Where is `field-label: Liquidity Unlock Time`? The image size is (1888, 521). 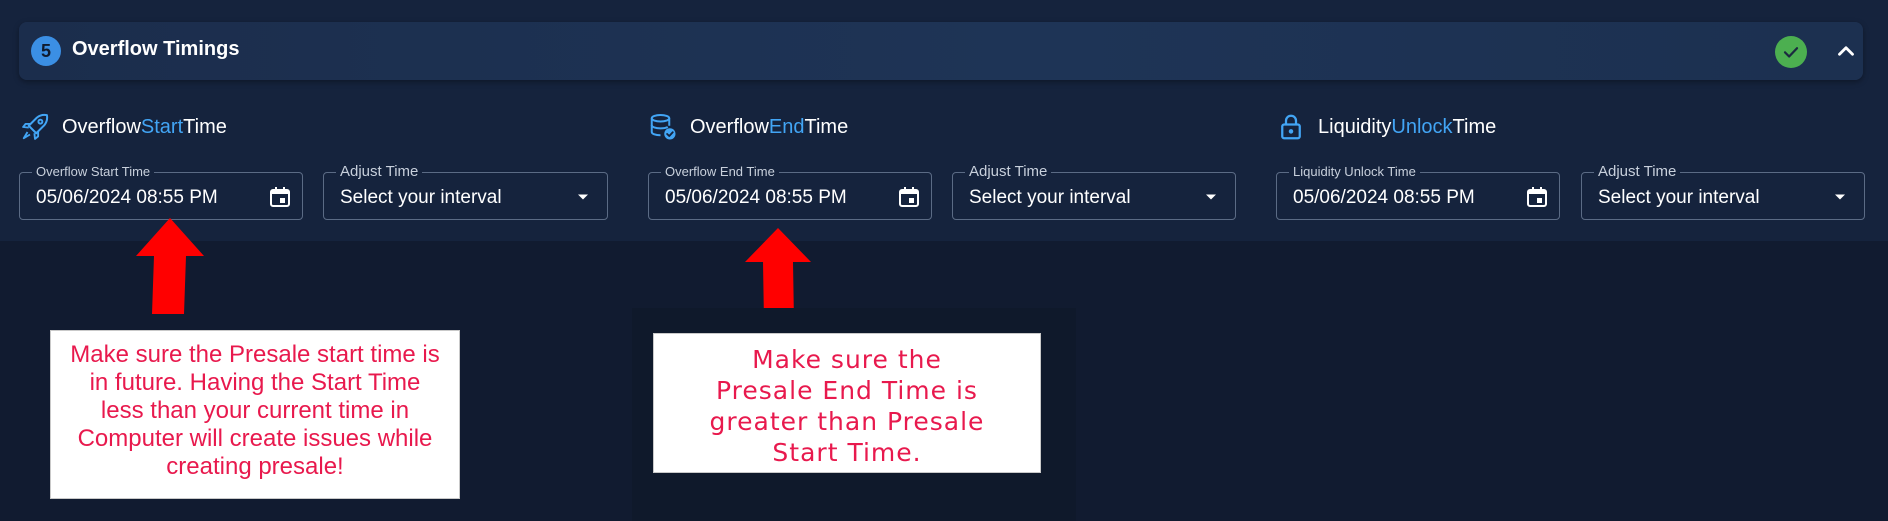 field-label: Liquidity Unlock Time is located at coordinates (1354, 171).